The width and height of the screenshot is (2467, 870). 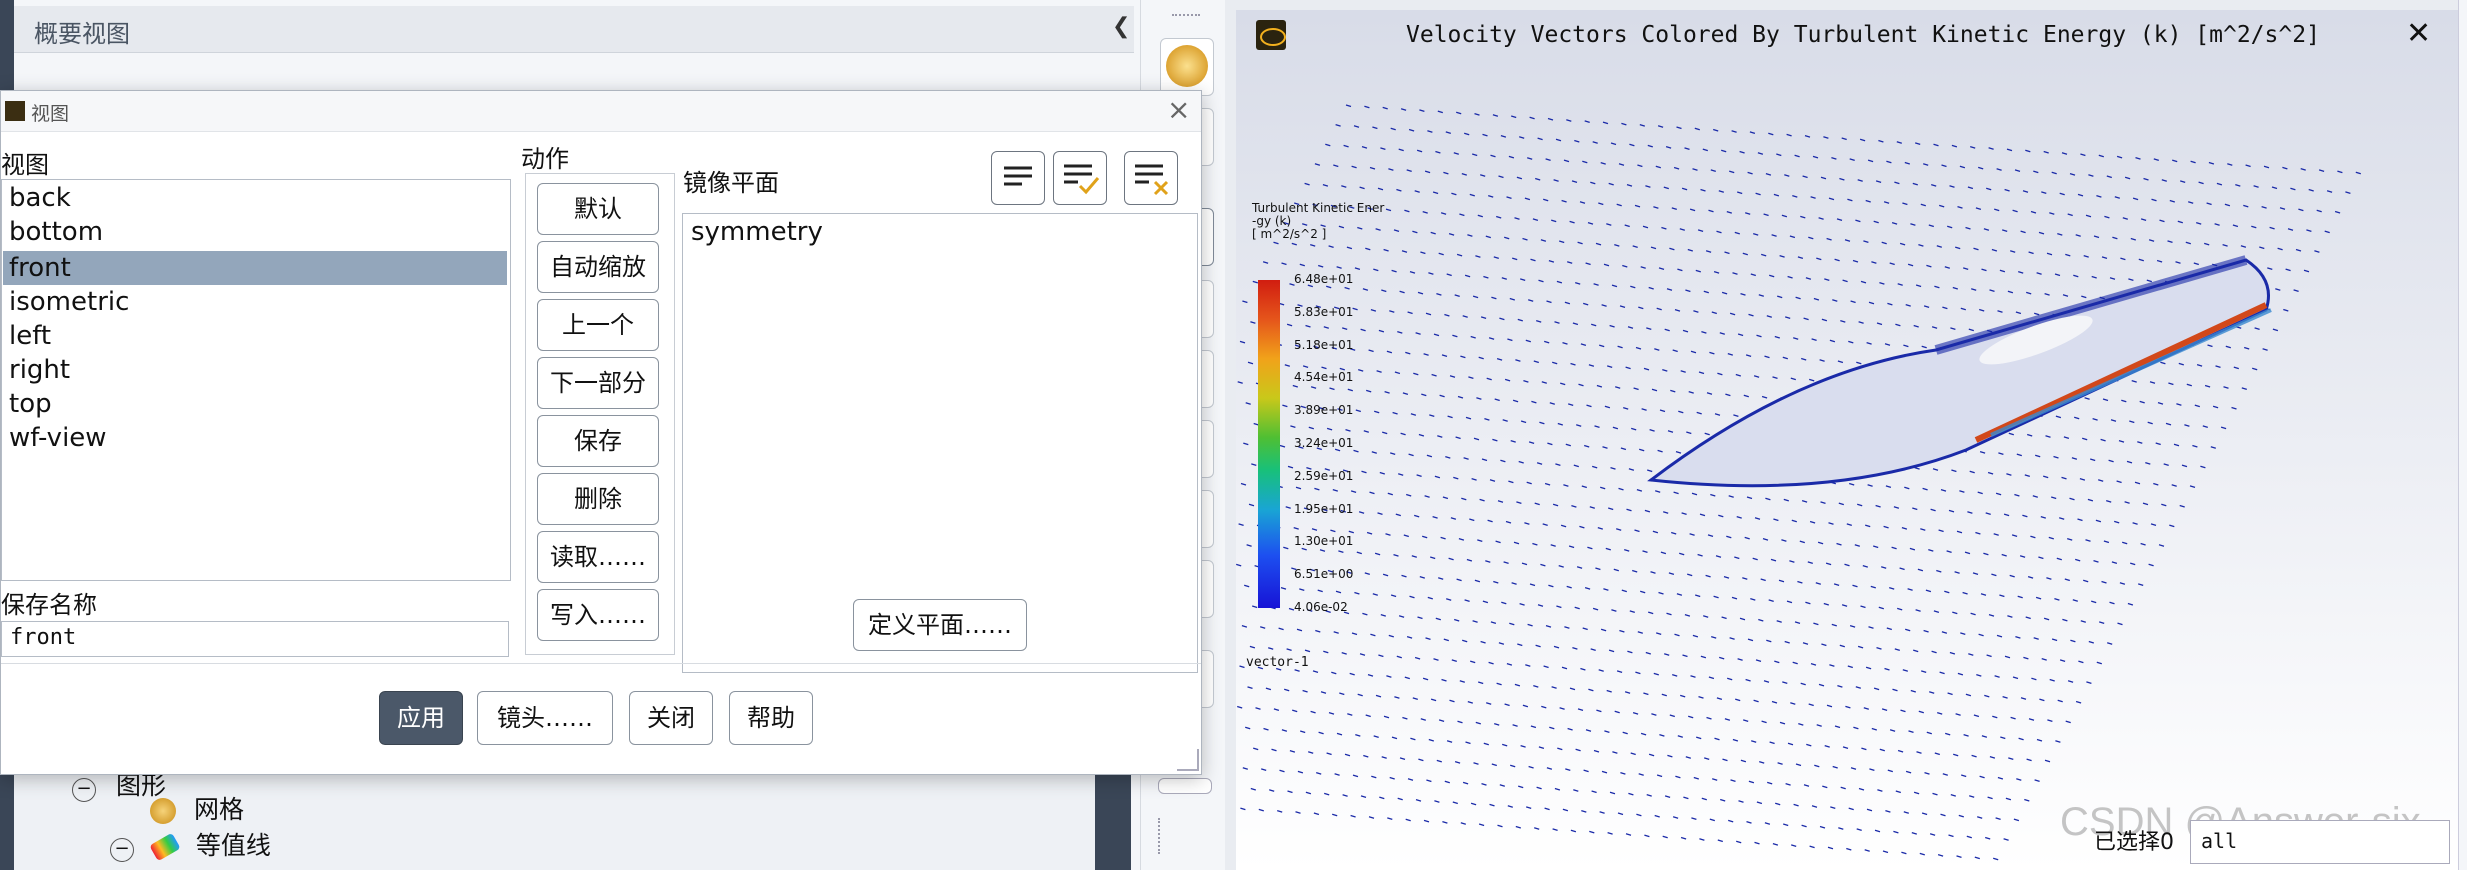 I want to click on deselect-all-button, so click(x=1151, y=178).